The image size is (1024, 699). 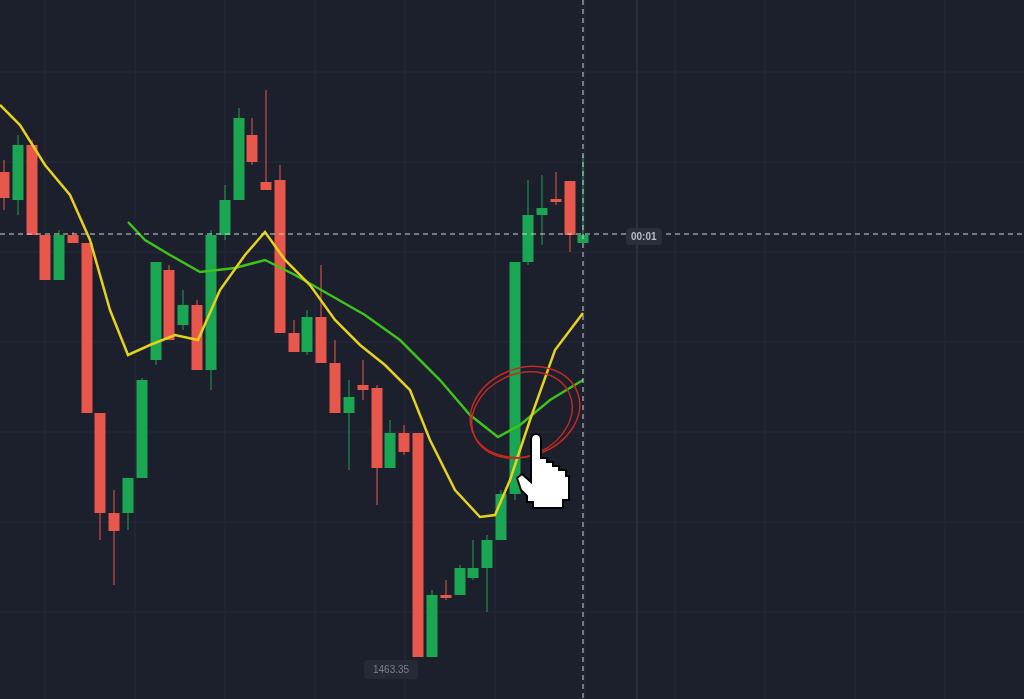 What do you see at coordinates (644, 236) in the screenshot?
I see `time-label: 00:01` at bounding box center [644, 236].